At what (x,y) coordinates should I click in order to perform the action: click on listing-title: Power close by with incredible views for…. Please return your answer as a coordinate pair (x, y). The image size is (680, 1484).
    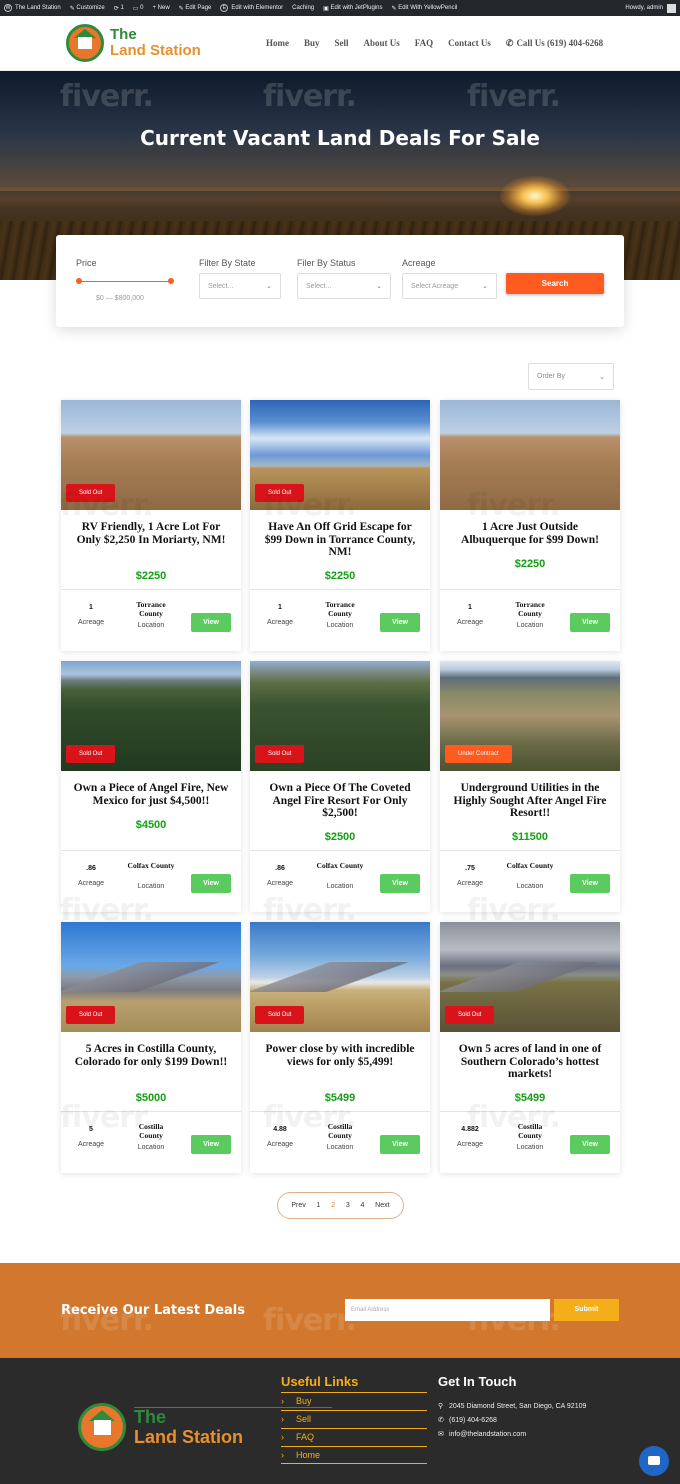
    Looking at the image, I should click on (340, 1055).